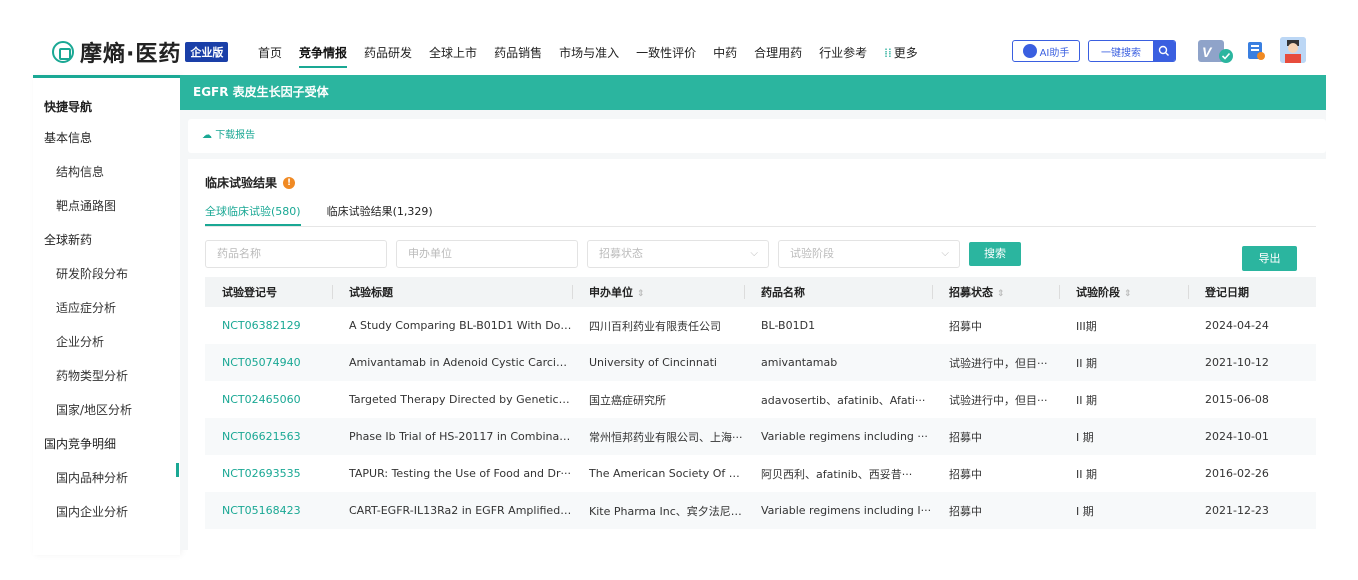 The height and width of the screenshot is (580, 1358). What do you see at coordinates (1237, 510) in the screenshot?
I see `reg-date-cell: 2021-12-23` at bounding box center [1237, 510].